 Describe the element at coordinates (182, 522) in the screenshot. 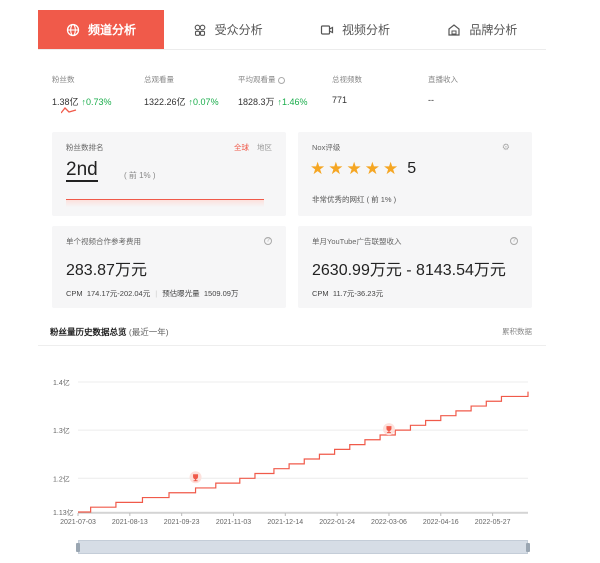

I see `x-tick-label: 2021-09-23` at that location.